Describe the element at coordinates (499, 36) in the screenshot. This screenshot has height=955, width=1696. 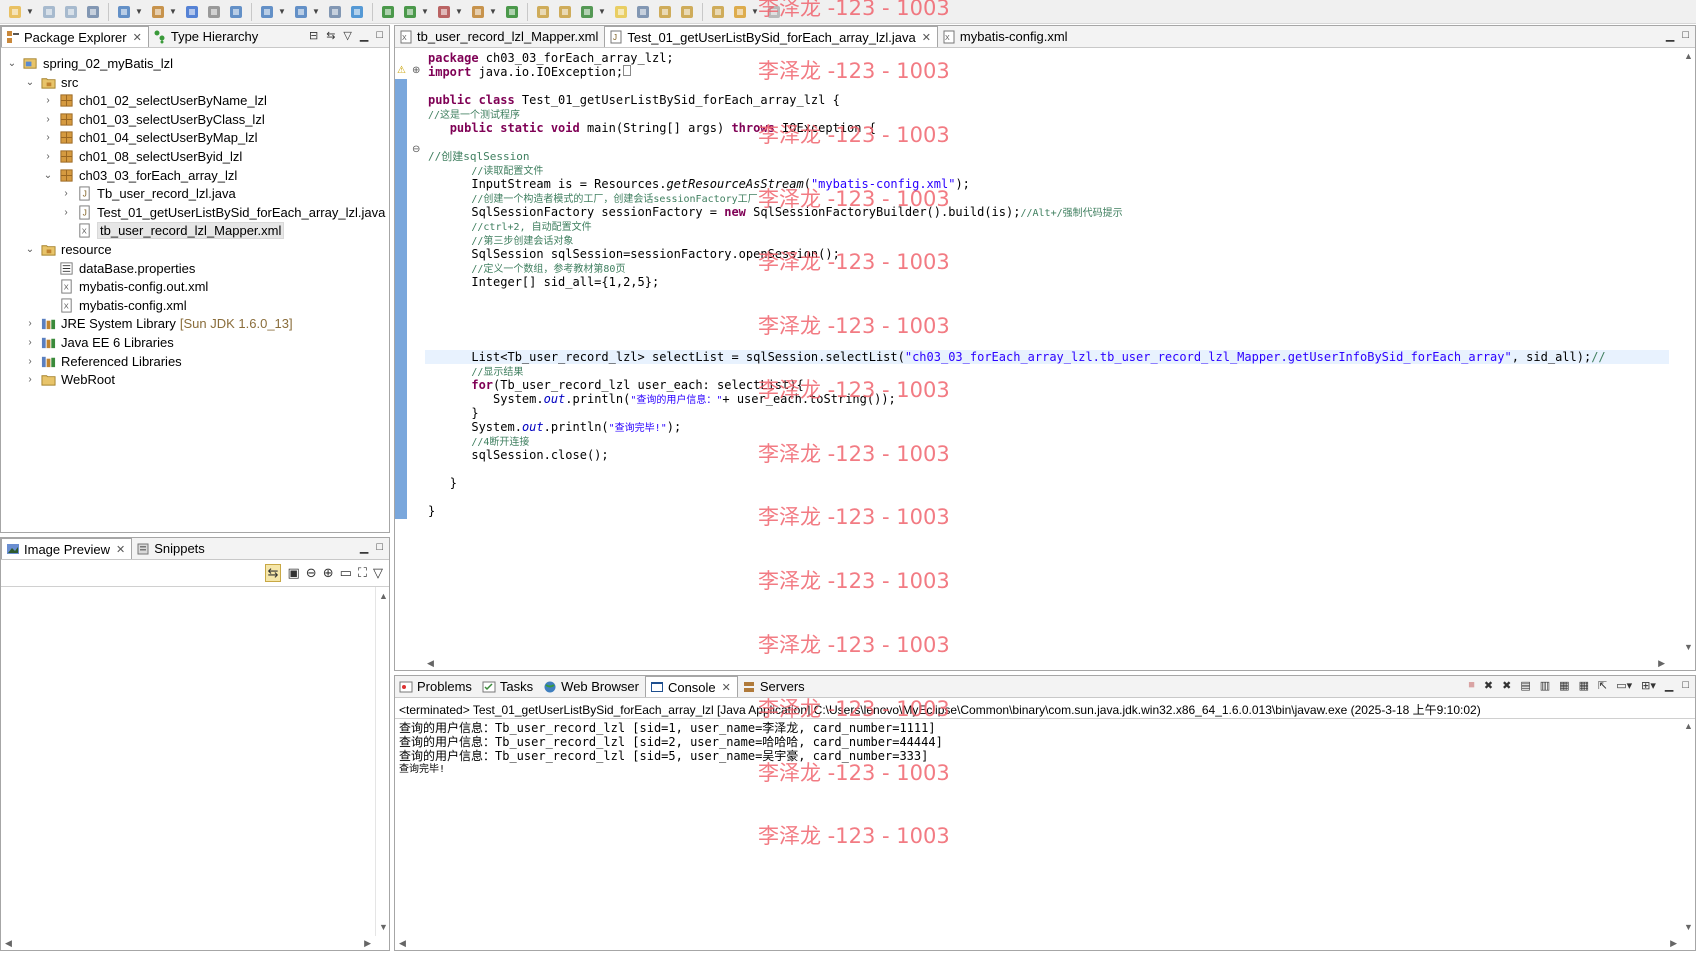
I see `tab-mapper-xml: X tb_user_record_lzl_Mapper.xml` at that location.